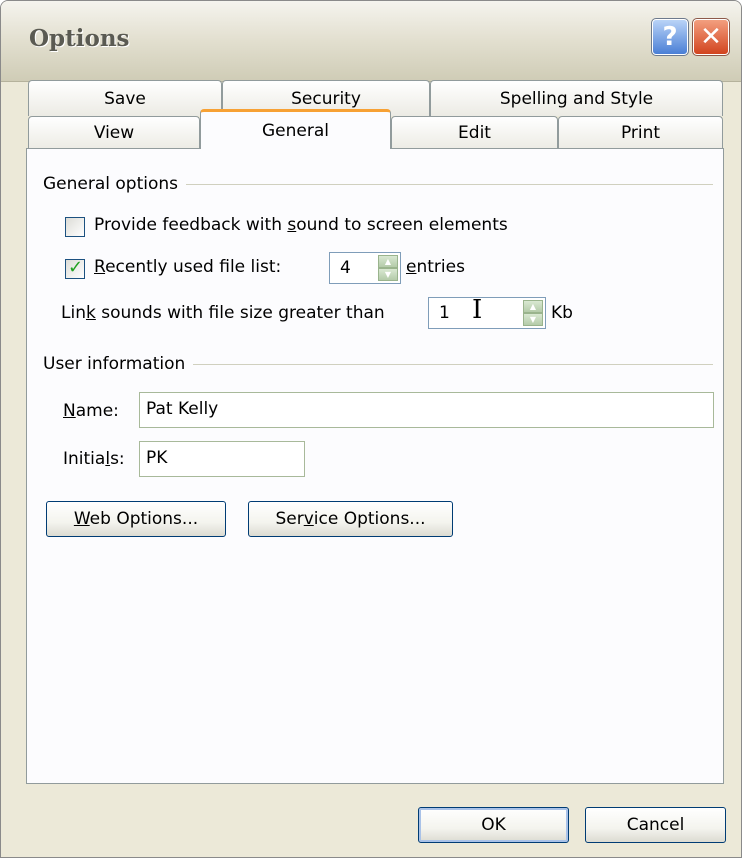 This screenshot has width=742, height=858. I want to click on name-field: Pat Kelly, so click(426, 410).